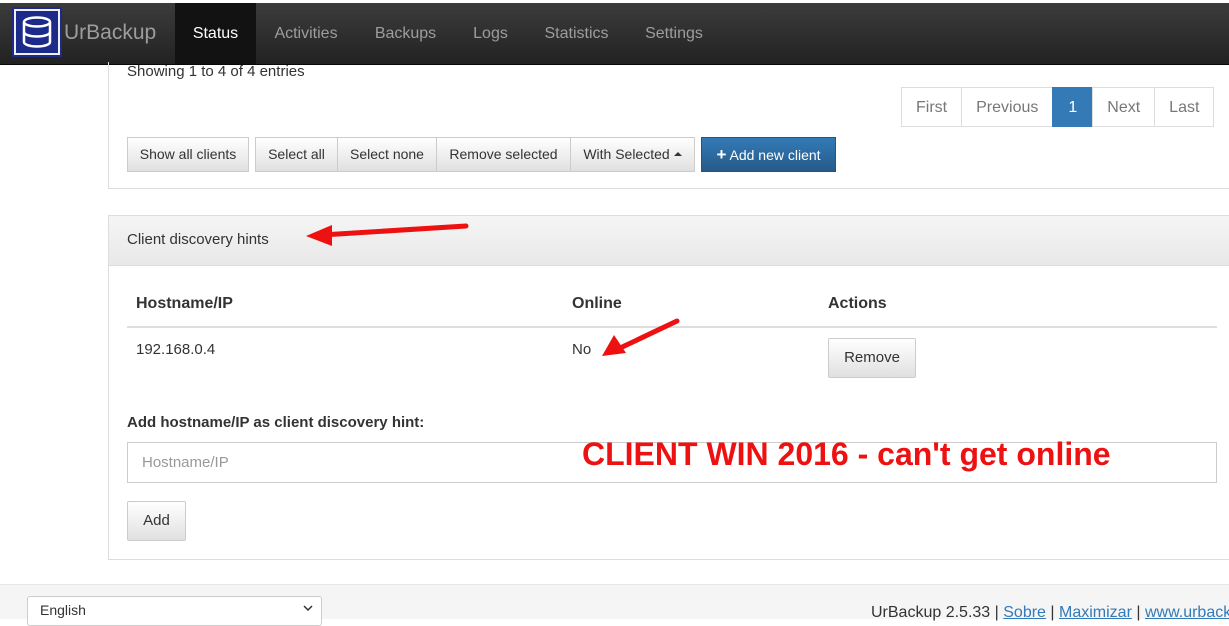 This screenshot has height=626, width=1229. Describe the element at coordinates (296, 154) in the screenshot. I see `select-all-button: Select all` at that location.